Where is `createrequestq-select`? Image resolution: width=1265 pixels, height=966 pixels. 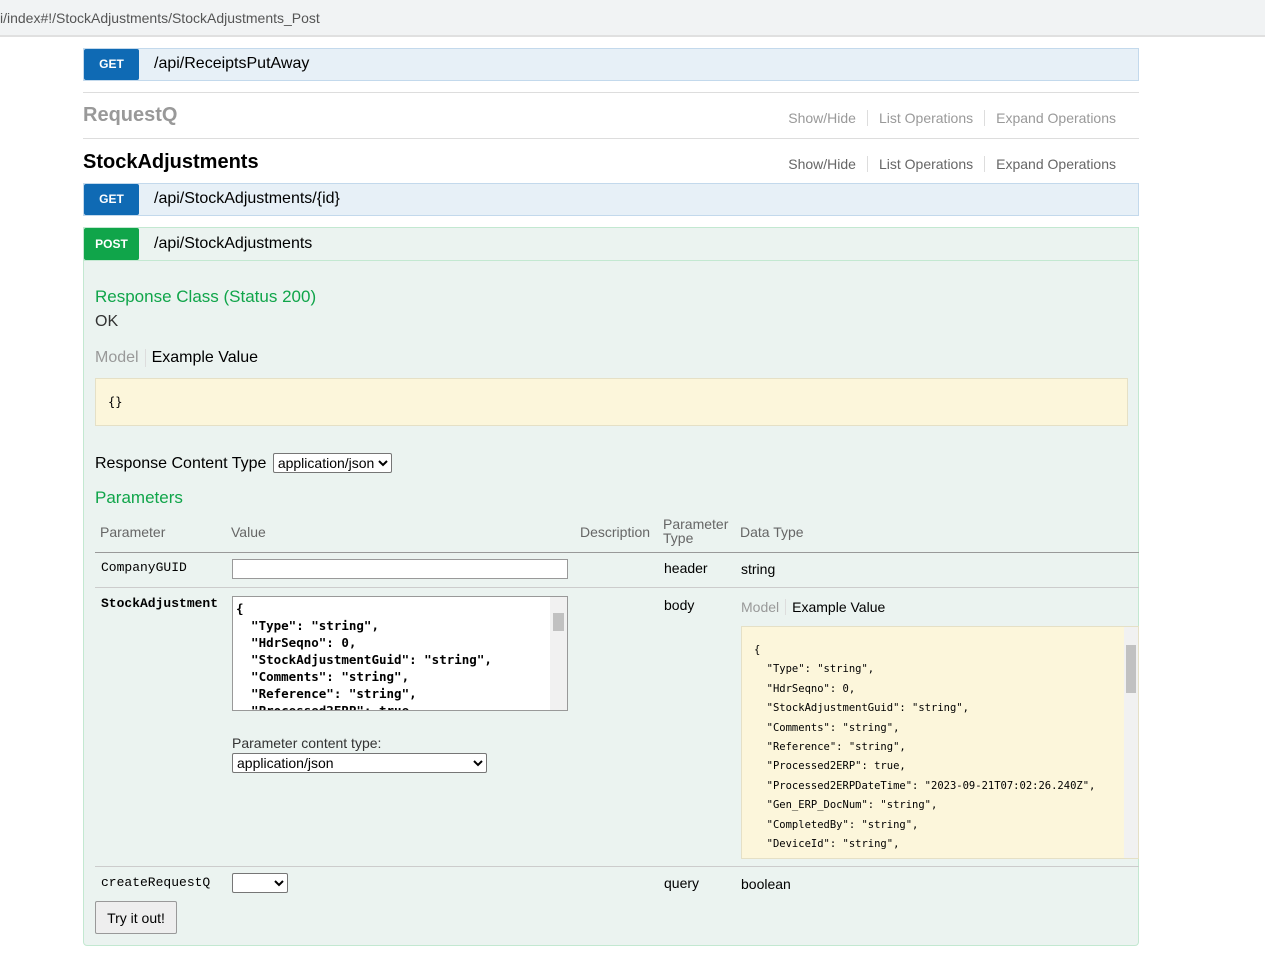 createrequestq-select is located at coordinates (260, 883).